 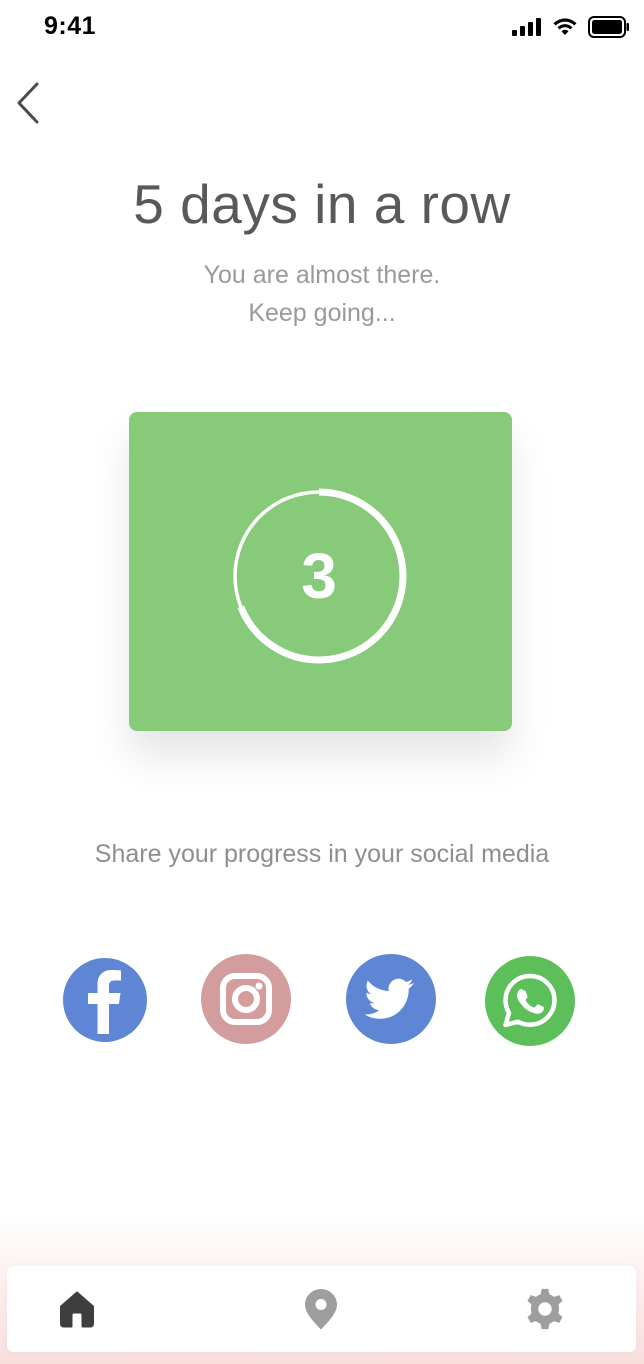 I want to click on bottom-nav, so click(x=321, y=1309).